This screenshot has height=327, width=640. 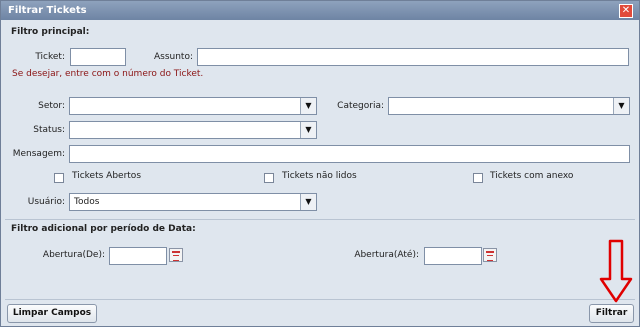 What do you see at coordinates (50, 57) in the screenshot?
I see `ticket-label: Ticket:` at bounding box center [50, 57].